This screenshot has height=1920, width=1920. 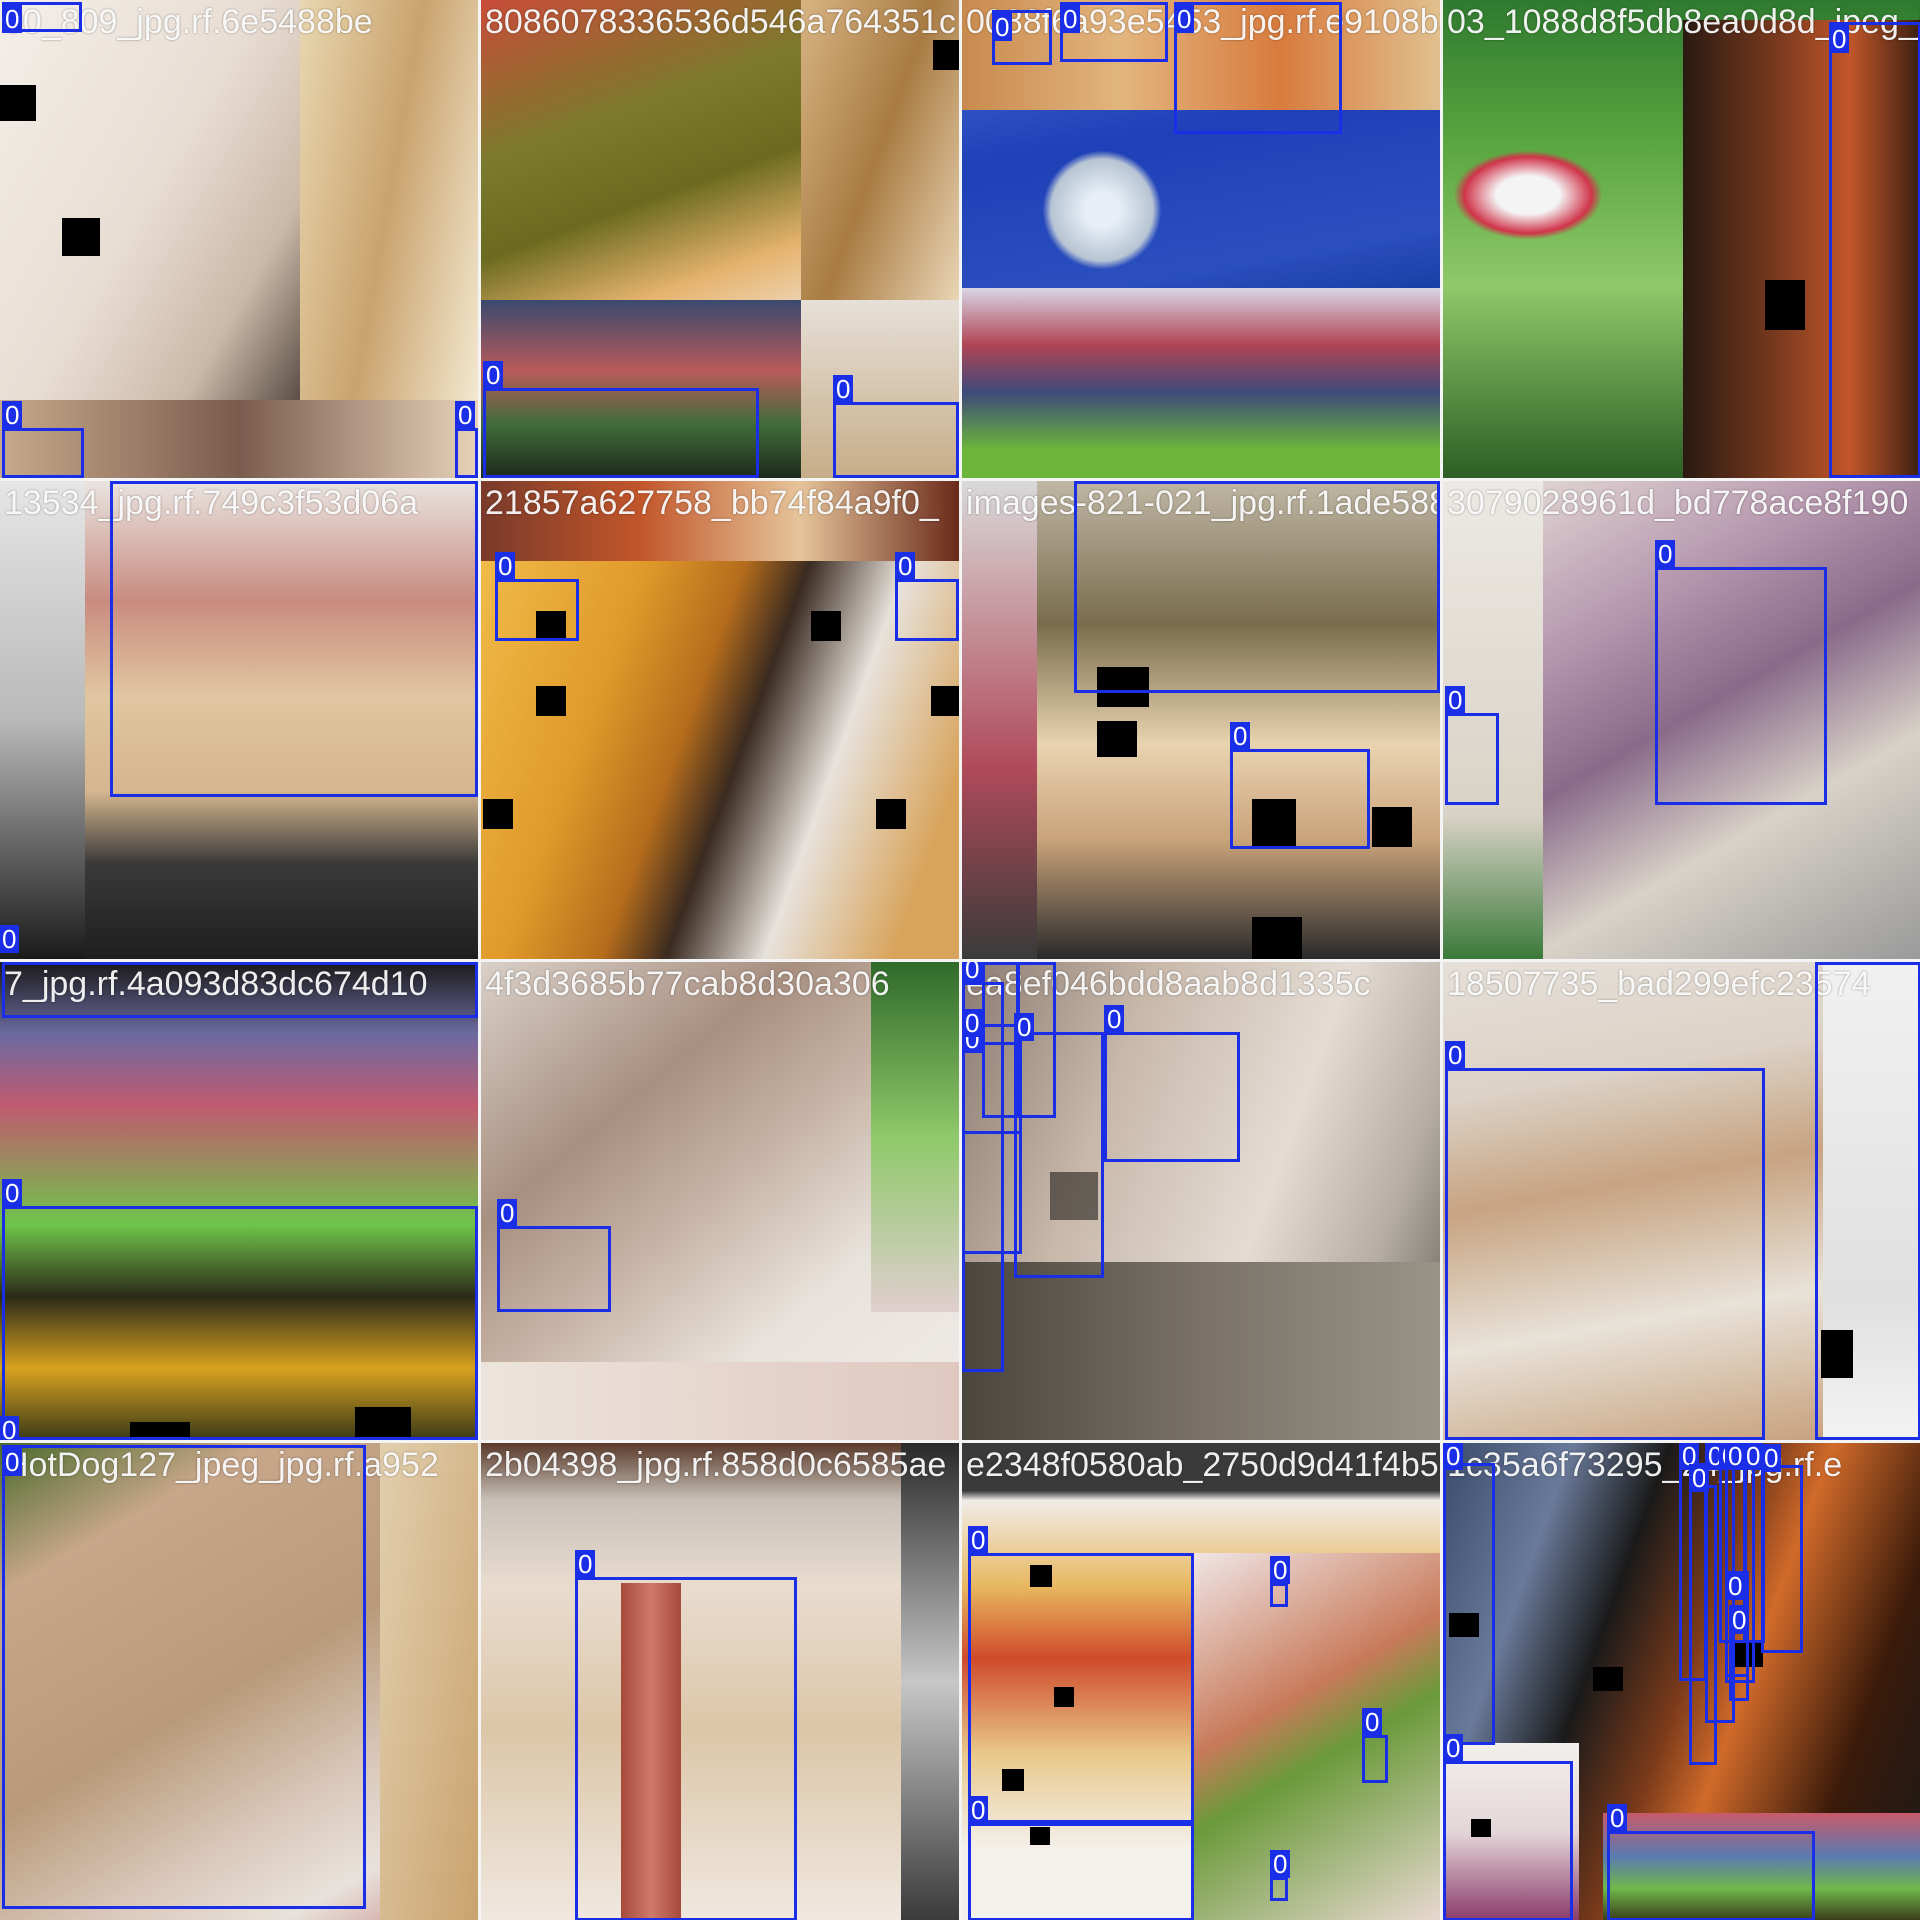 What do you see at coordinates (1201, 720) in the screenshot?
I see `tile-7: images-821-021_jpg.rf.1ade5883 0 0` at bounding box center [1201, 720].